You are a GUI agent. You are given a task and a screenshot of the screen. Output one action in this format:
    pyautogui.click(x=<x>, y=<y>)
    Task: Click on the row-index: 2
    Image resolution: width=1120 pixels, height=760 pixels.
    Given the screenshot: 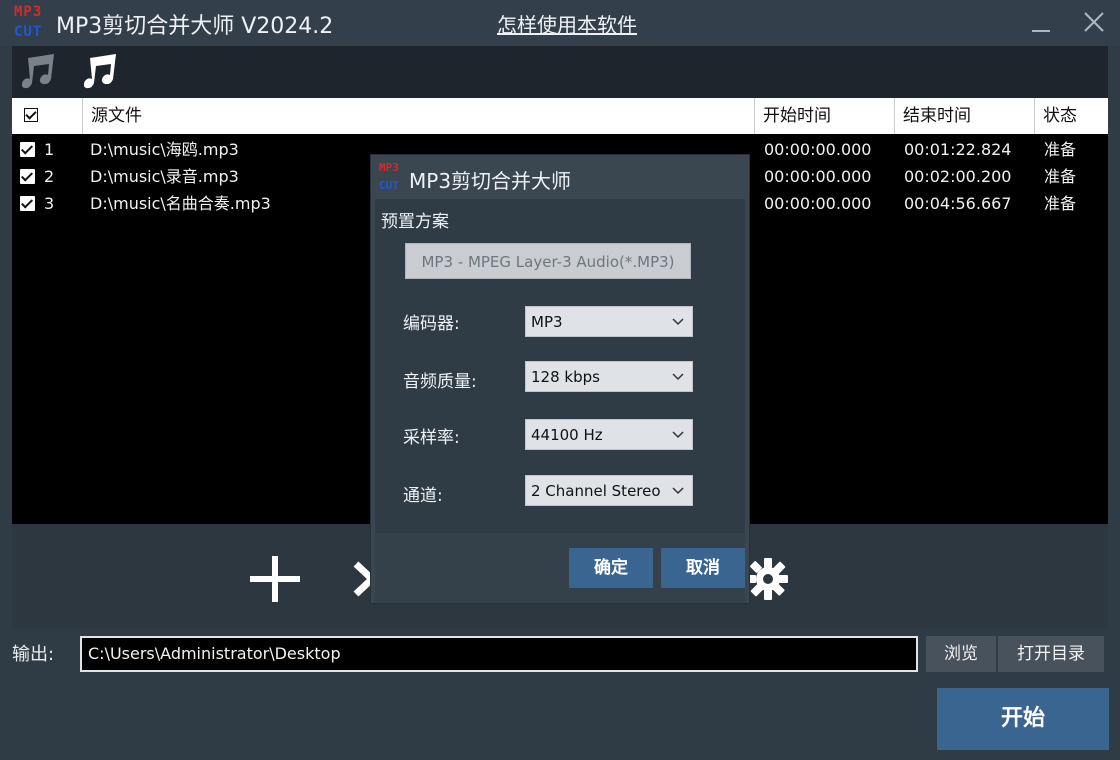 What is the action you would take?
    pyautogui.click(x=49, y=176)
    